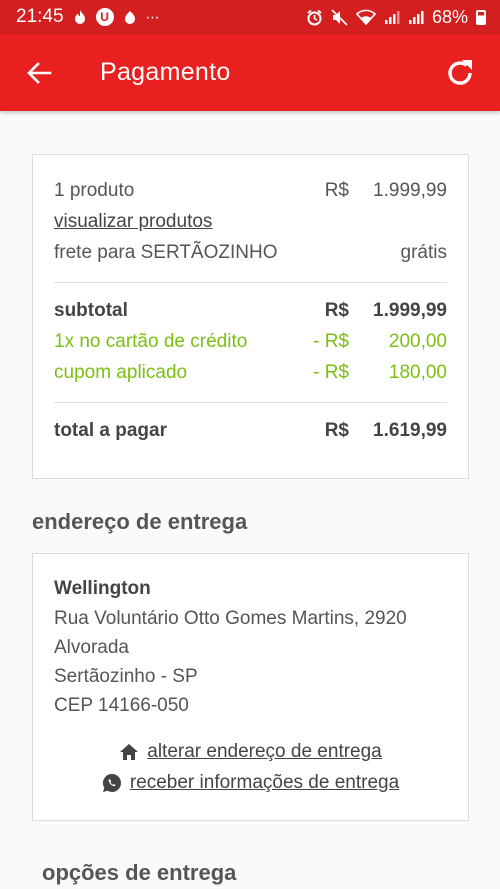 This screenshot has height=889, width=500. I want to click on status-left: 21:45 U ⋯, so click(88, 17).